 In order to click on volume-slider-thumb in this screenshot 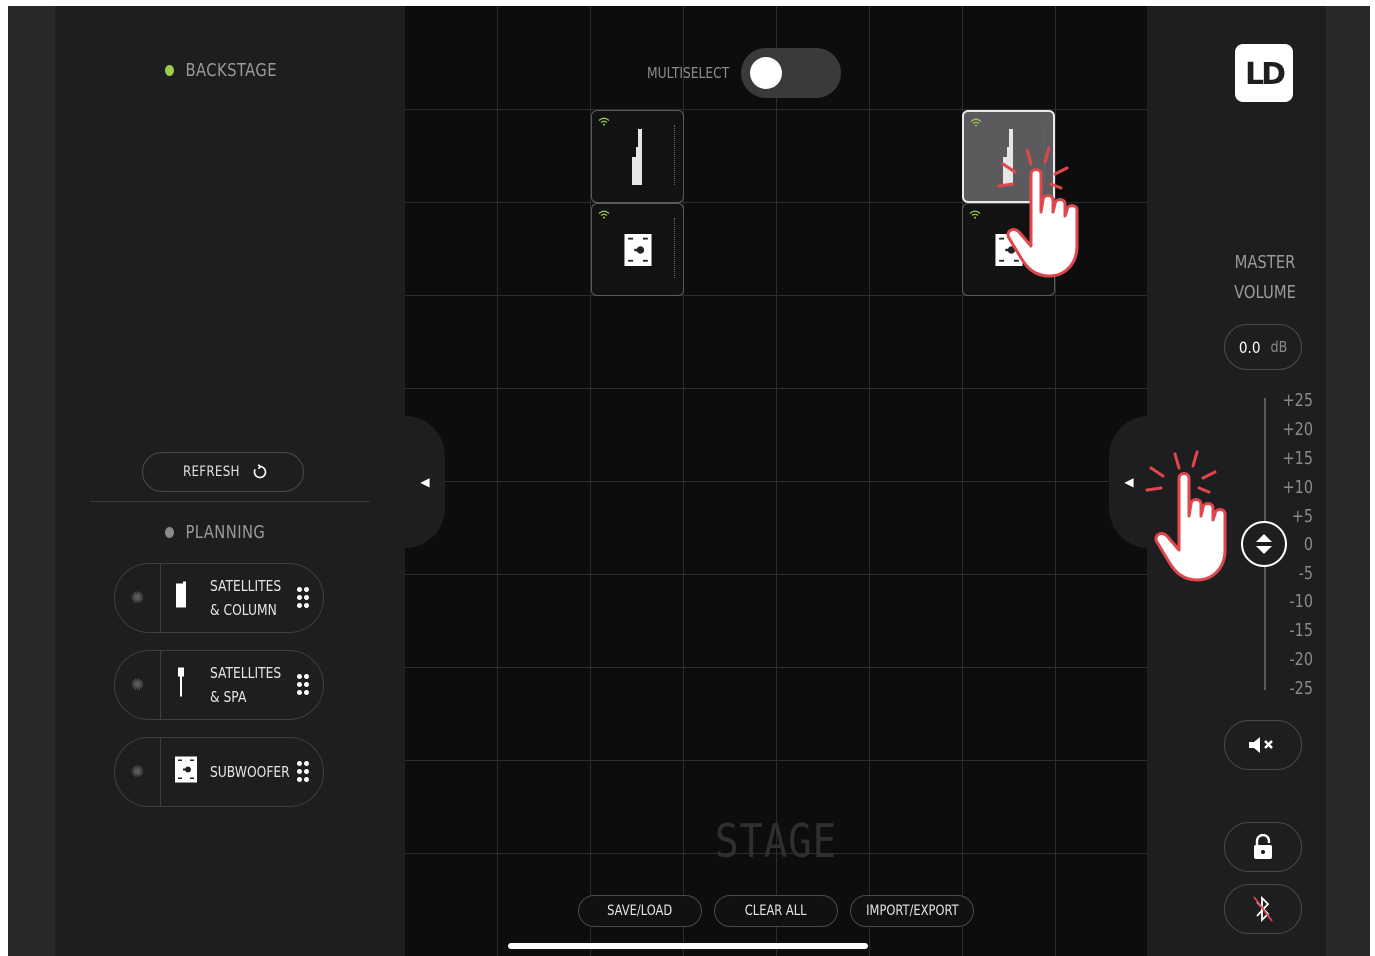, I will do `click(1264, 544)`.